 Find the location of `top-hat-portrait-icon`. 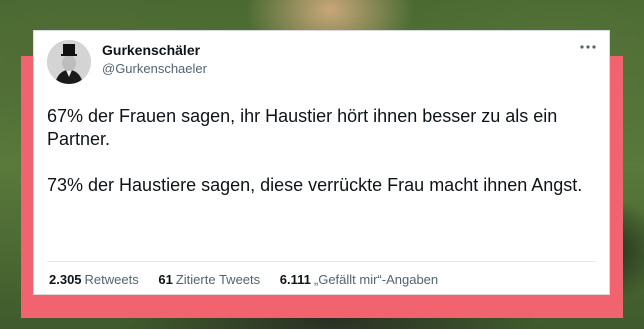

top-hat-portrait-icon is located at coordinates (69, 62).